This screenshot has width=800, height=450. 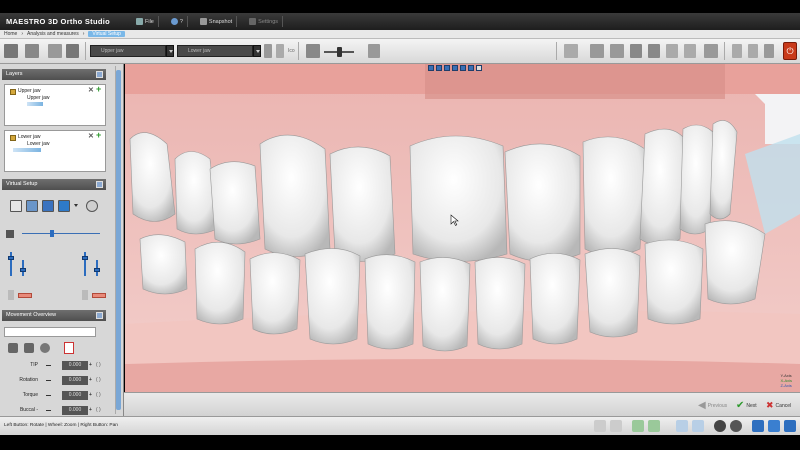 I want to click on breadcrumb-home: Home, so click(x=10, y=34).